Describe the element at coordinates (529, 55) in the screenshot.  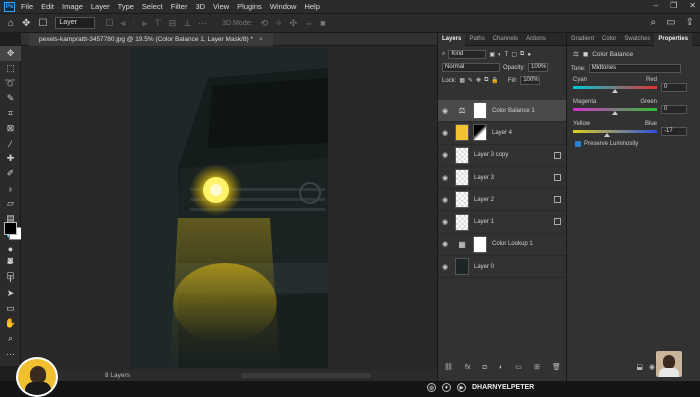
I see `filter-toggle-icon: ●` at that location.